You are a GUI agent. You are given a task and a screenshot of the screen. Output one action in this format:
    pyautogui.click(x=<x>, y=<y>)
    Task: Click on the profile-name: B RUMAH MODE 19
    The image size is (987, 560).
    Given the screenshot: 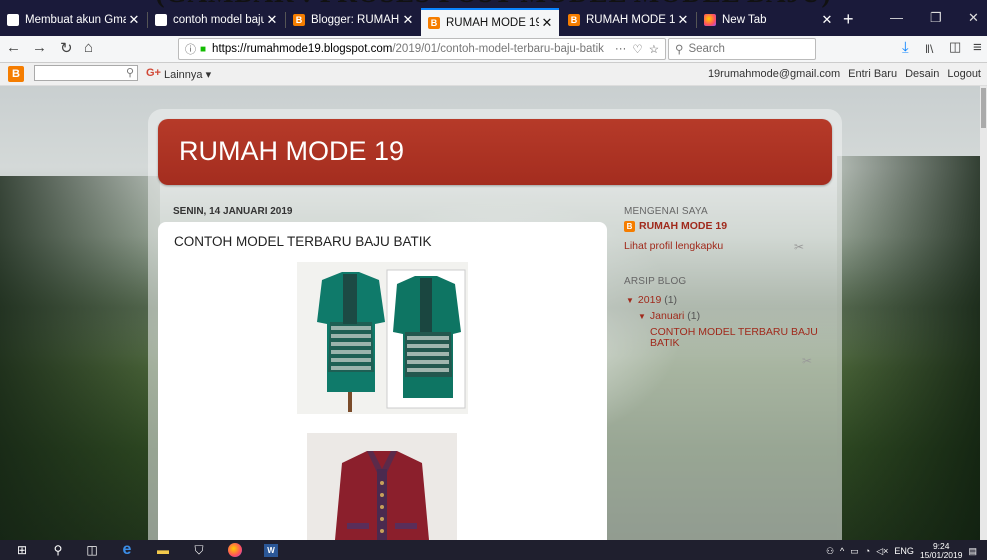 What is the action you would take?
    pyautogui.click(x=675, y=226)
    